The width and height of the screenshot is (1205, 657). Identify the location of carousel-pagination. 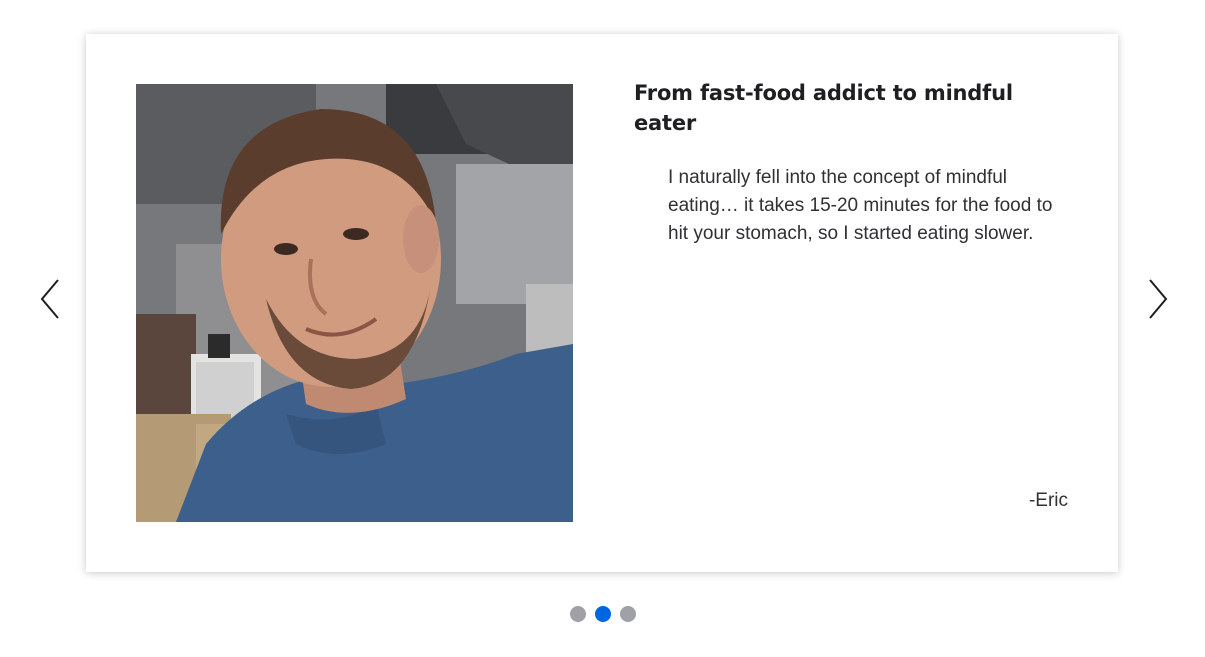
(603, 614).